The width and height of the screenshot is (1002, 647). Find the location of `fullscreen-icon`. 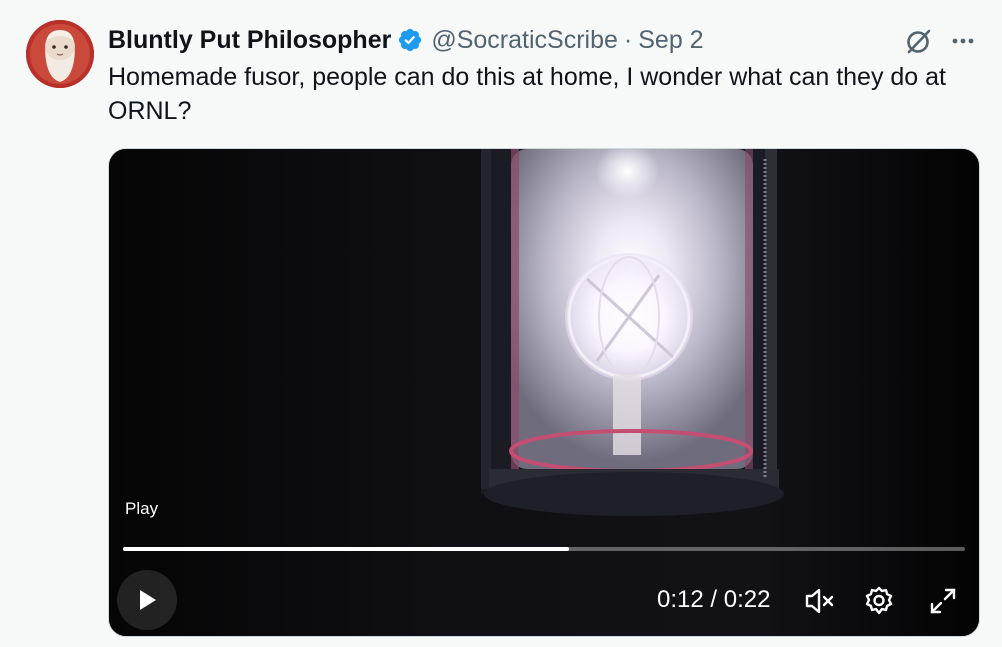

fullscreen-icon is located at coordinates (943, 601).